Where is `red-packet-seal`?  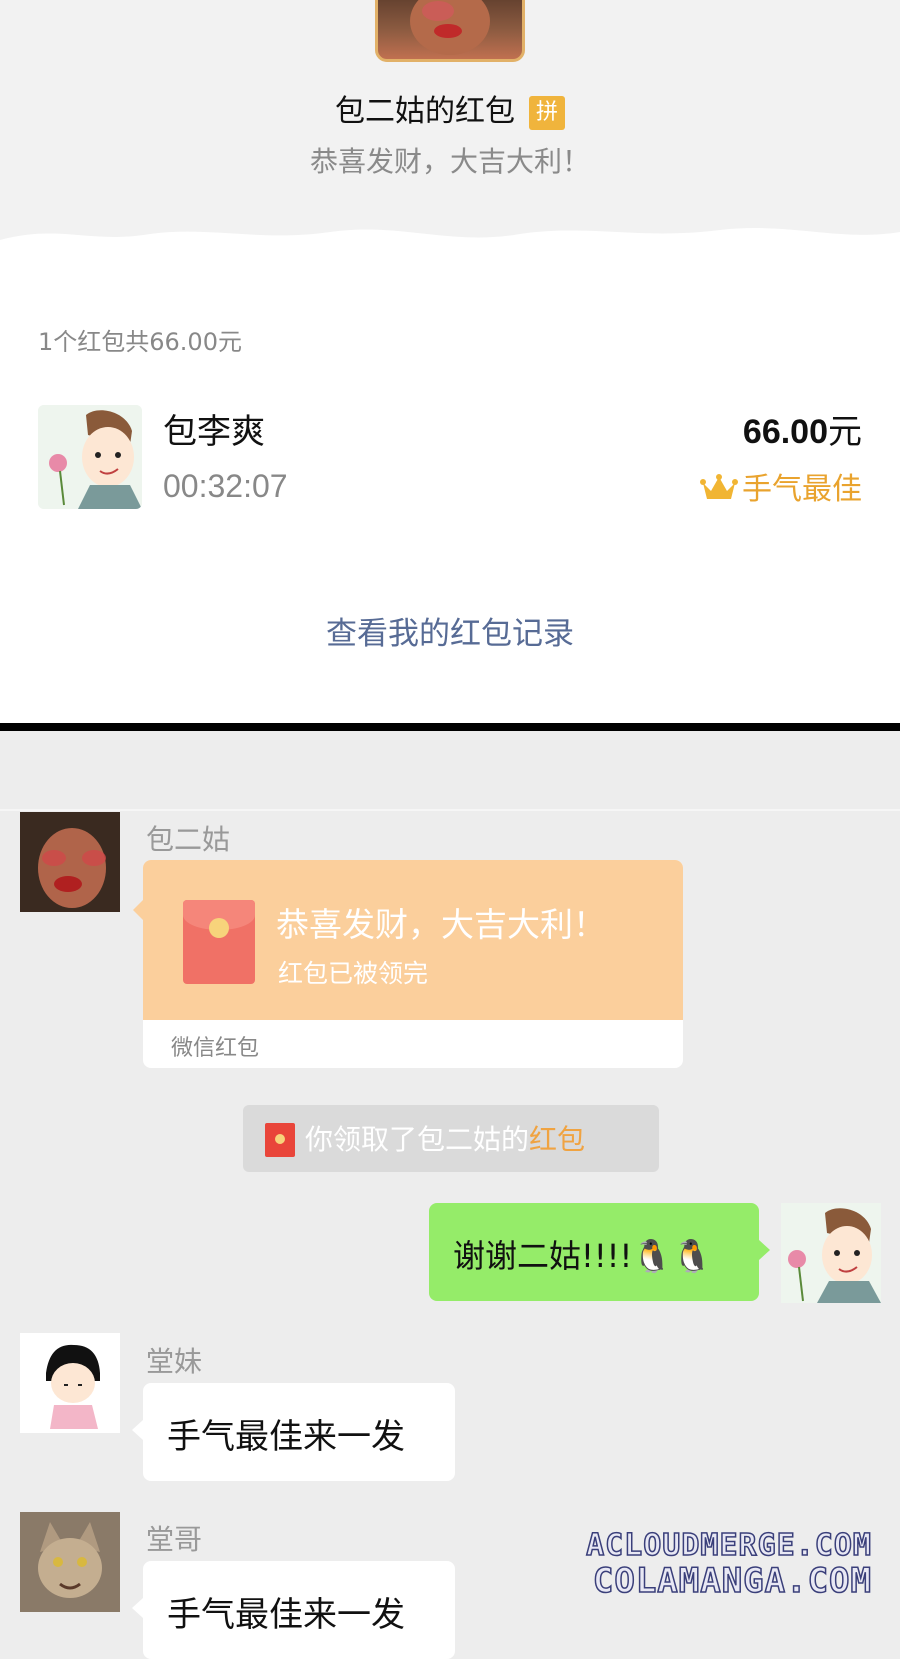
red-packet-seal is located at coordinates (280, 1139).